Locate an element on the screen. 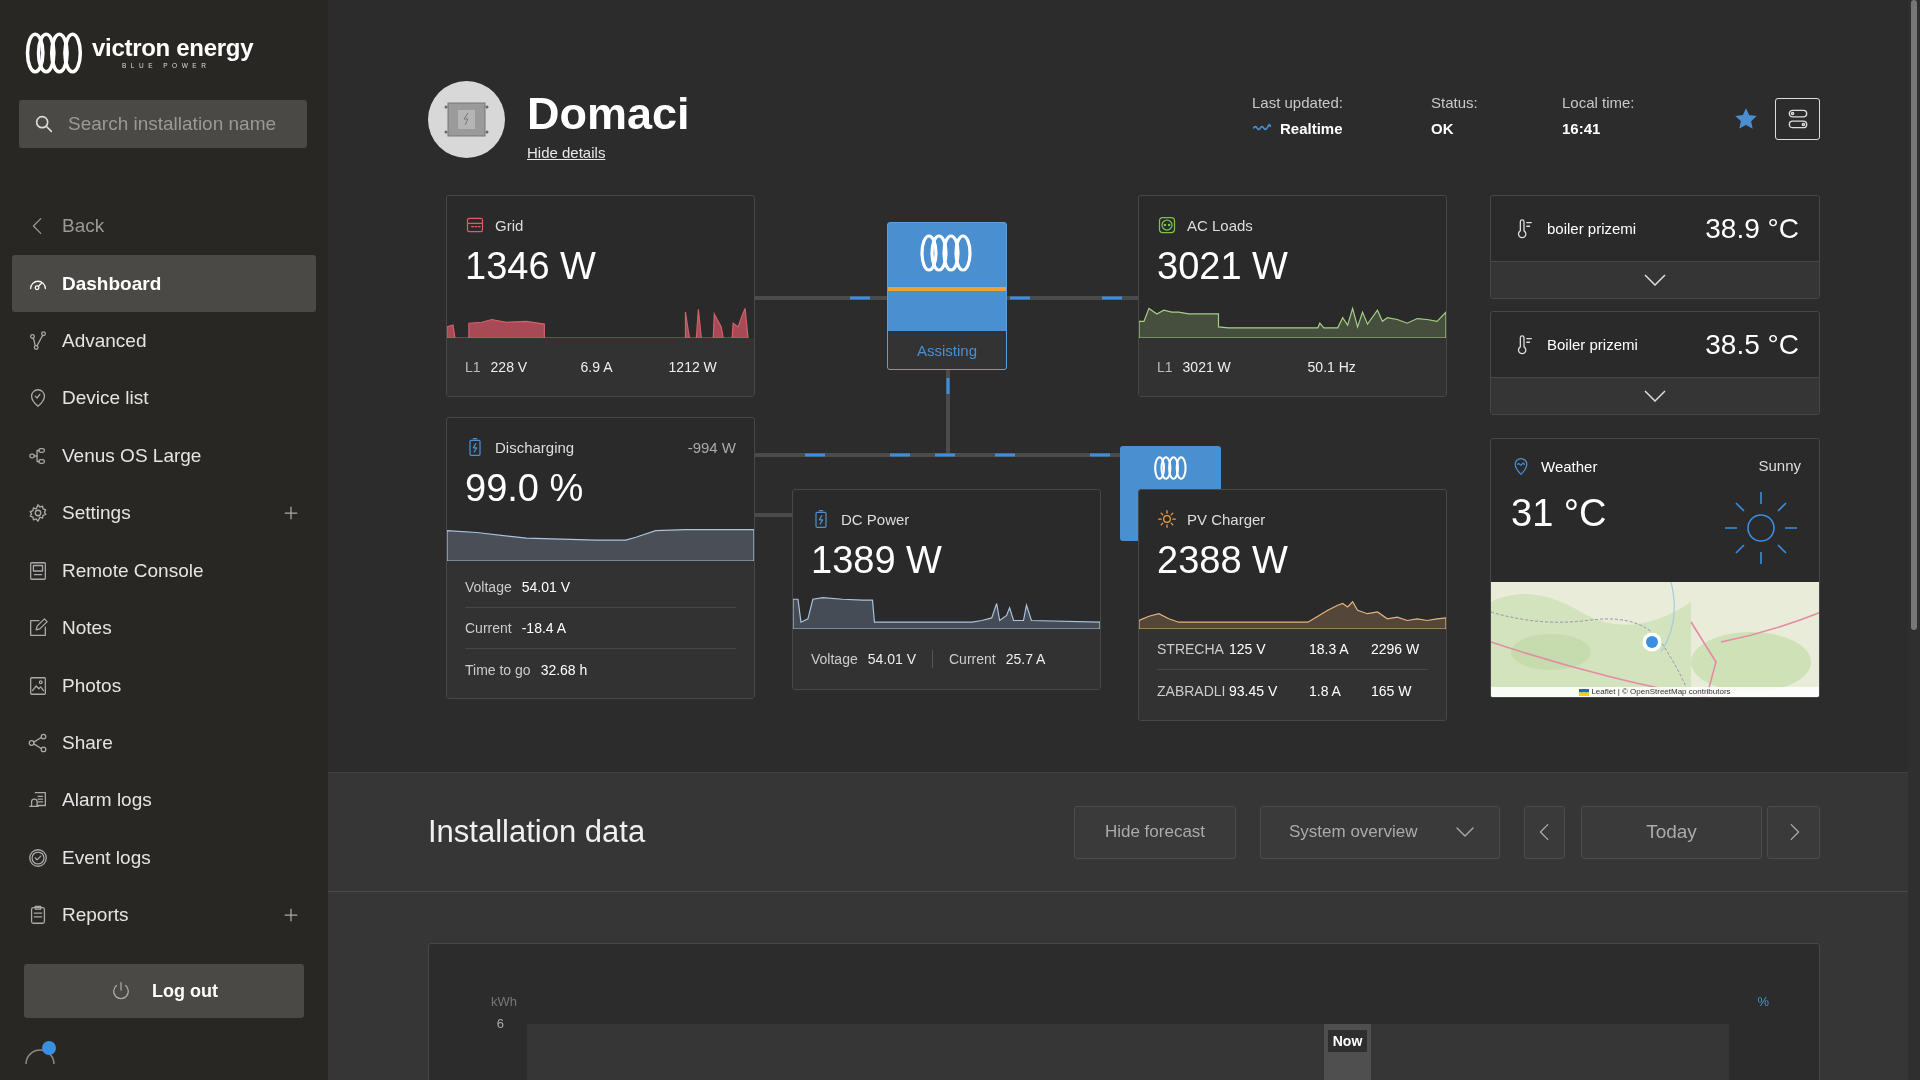 This screenshot has height=1080, width=1920. tracker-voltage: 125 V is located at coordinates (1247, 649).